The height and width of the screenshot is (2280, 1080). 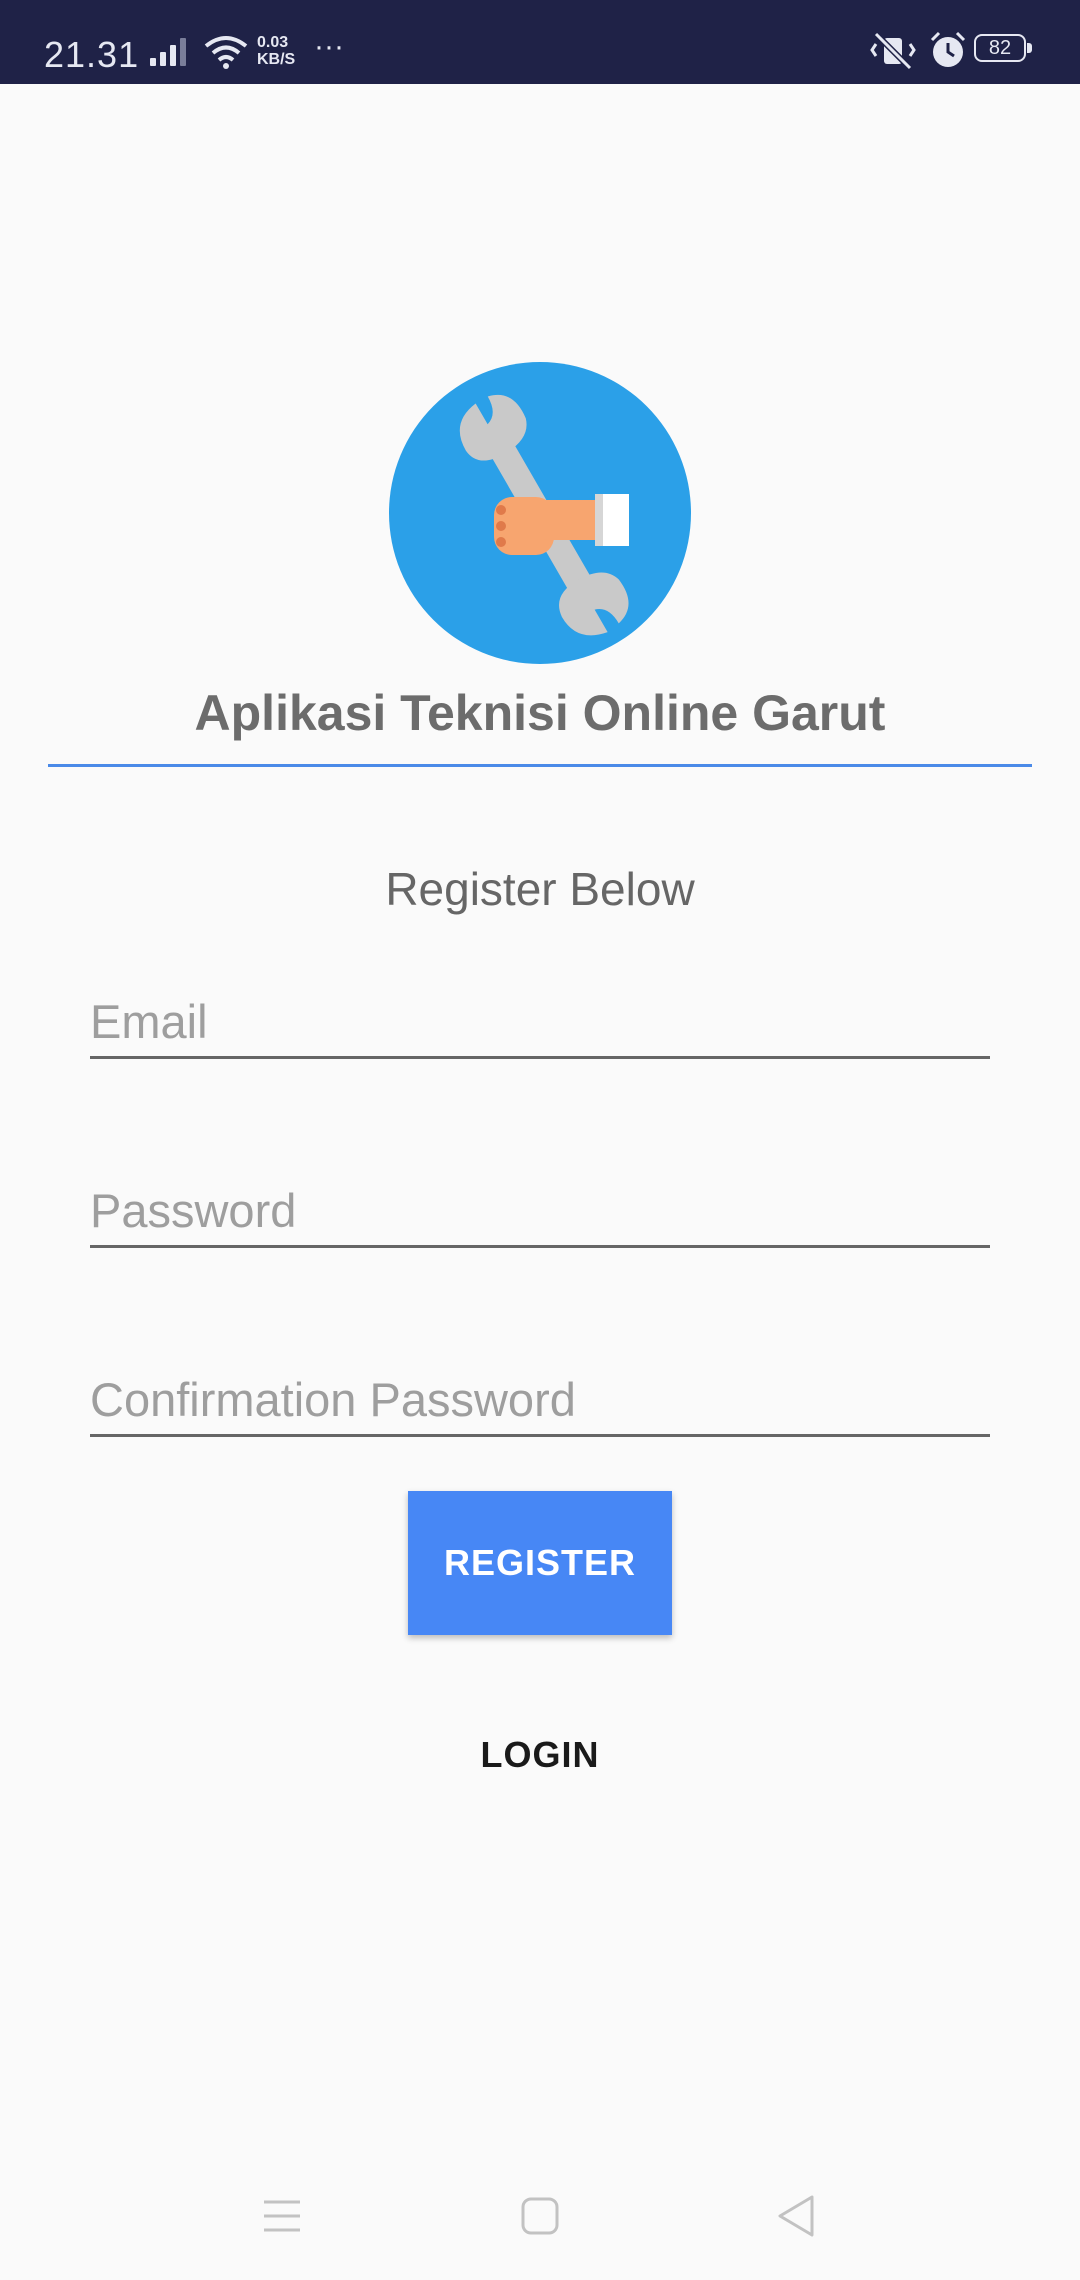 What do you see at coordinates (540, 42) in the screenshot?
I see `status-bar: 21.31 0.03 KB/S ··· 82` at bounding box center [540, 42].